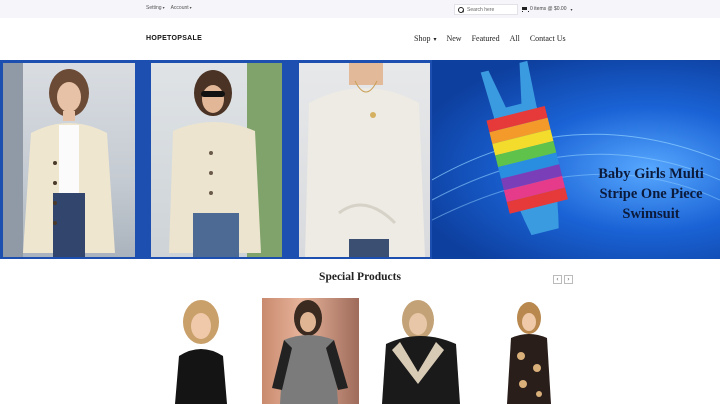 This screenshot has width=720, height=404. What do you see at coordinates (360, 277) in the screenshot?
I see `section-title: Special Products` at bounding box center [360, 277].